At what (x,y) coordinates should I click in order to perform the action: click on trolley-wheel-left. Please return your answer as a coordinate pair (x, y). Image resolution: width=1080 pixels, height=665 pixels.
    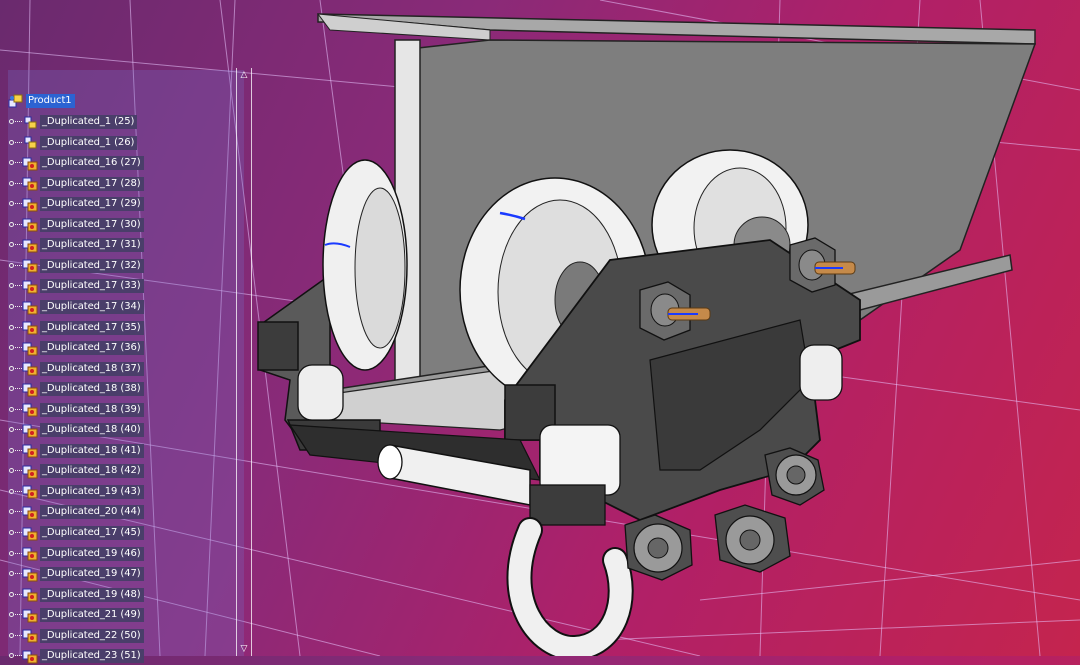
    Looking at the image, I should click on (365, 265).